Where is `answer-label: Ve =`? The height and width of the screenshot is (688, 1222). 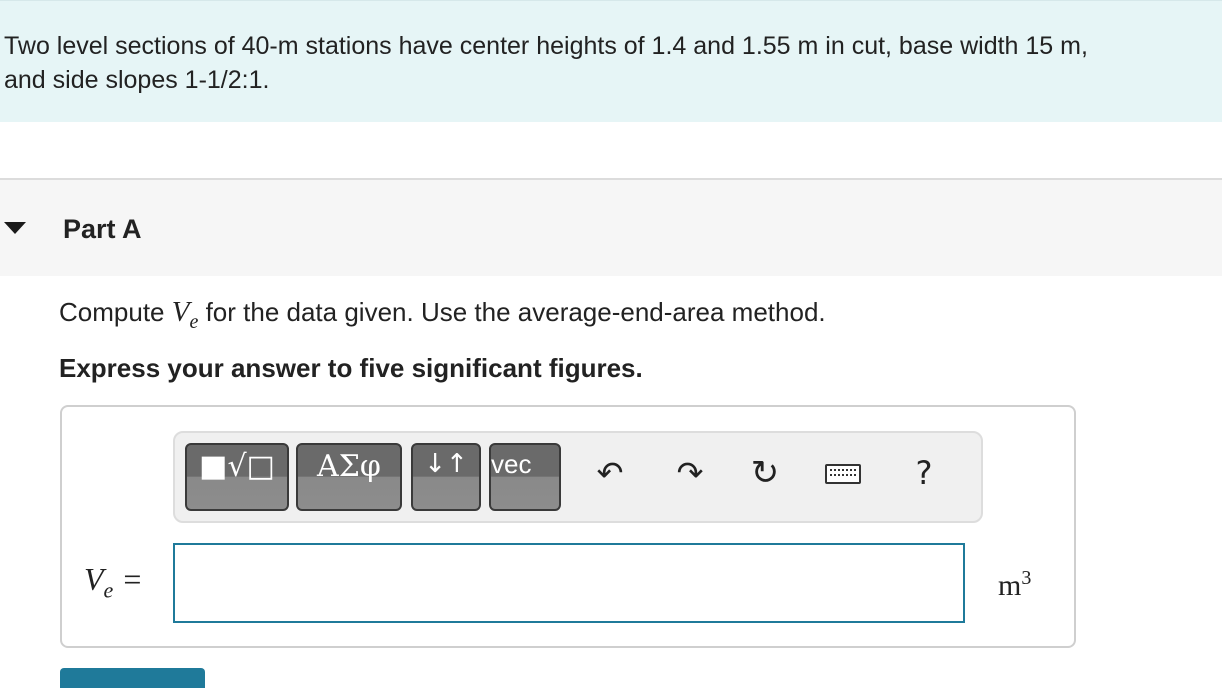
answer-label: Ve = is located at coordinates (113, 582).